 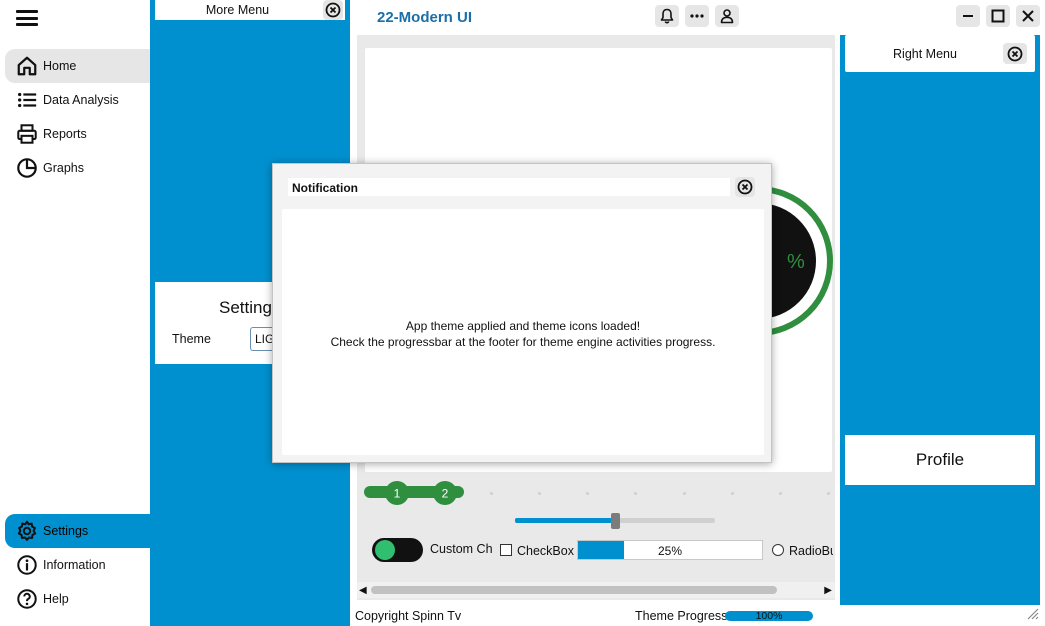 What do you see at coordinates (81, 100) in the screenshot?
I see `sidebar-item-label: Data Analysis` at bounding box center [81, 100].